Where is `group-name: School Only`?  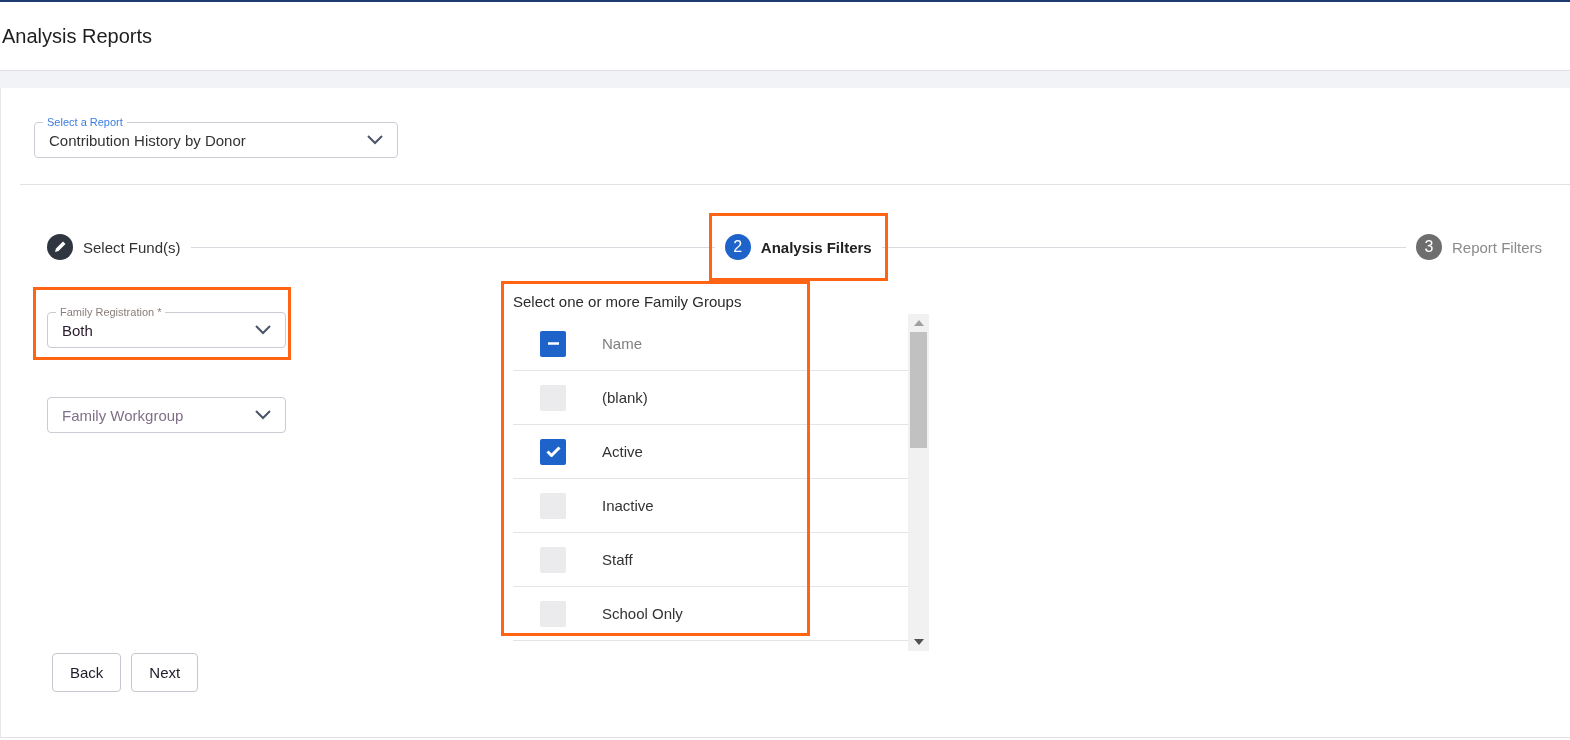 group-name: School Only is located at coordinates (642, 613).